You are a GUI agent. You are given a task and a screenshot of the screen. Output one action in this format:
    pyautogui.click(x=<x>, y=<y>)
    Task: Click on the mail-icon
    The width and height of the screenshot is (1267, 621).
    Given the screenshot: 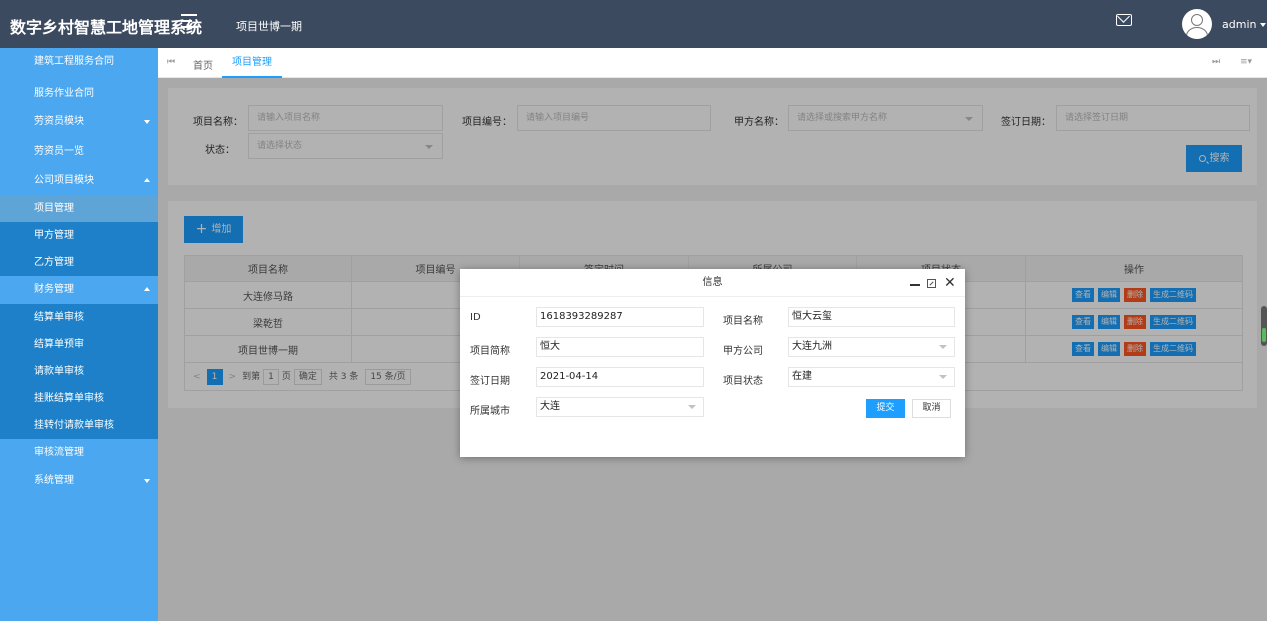 What is the action you would take?
    pyautogui.click(x=1124, y=20)
    